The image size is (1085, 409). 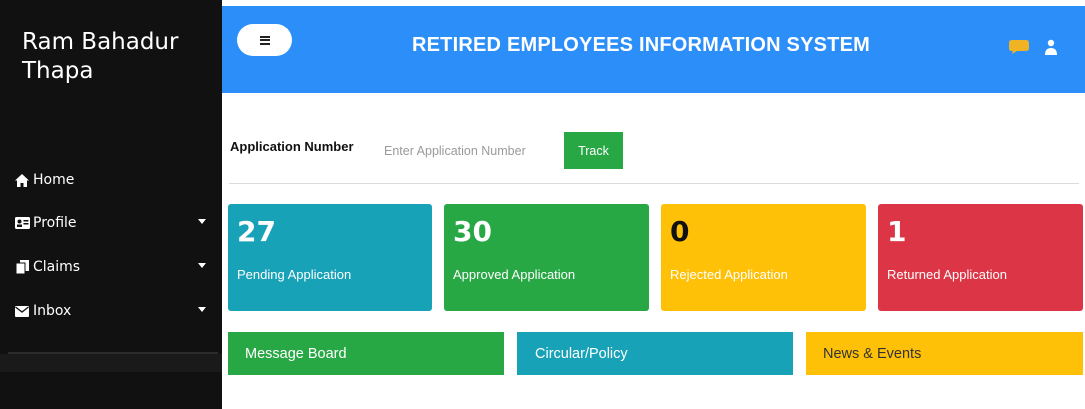 What do you see at coordinates (514, 274) in the screenshot?
I see `approved-label: Approved Application` at bounding box center [514, 274].